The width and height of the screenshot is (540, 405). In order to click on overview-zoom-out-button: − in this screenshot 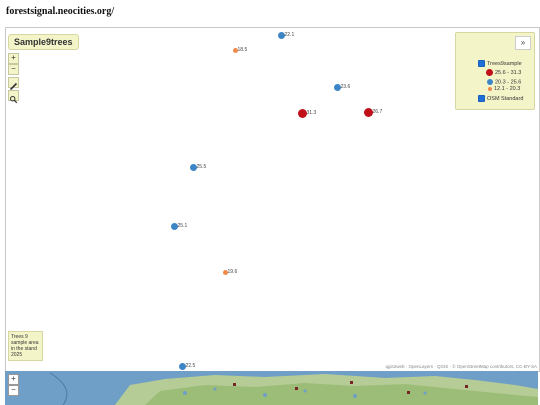, I will do `click(13, 390)`.